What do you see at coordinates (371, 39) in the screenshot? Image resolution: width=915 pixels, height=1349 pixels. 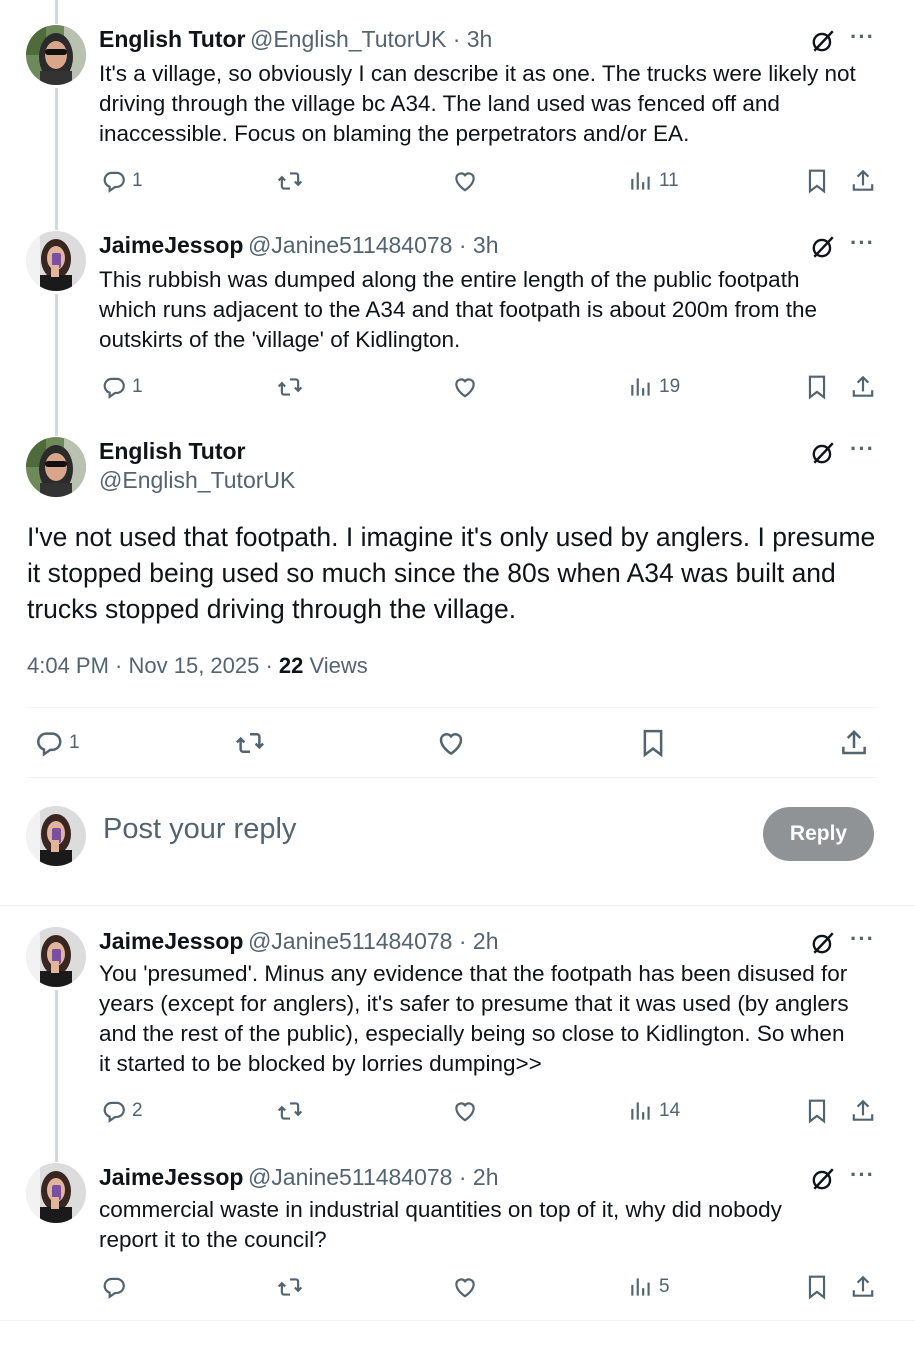 I see `author-handle: @English_TutorUK · 3h` at bounding box center [371, 39].